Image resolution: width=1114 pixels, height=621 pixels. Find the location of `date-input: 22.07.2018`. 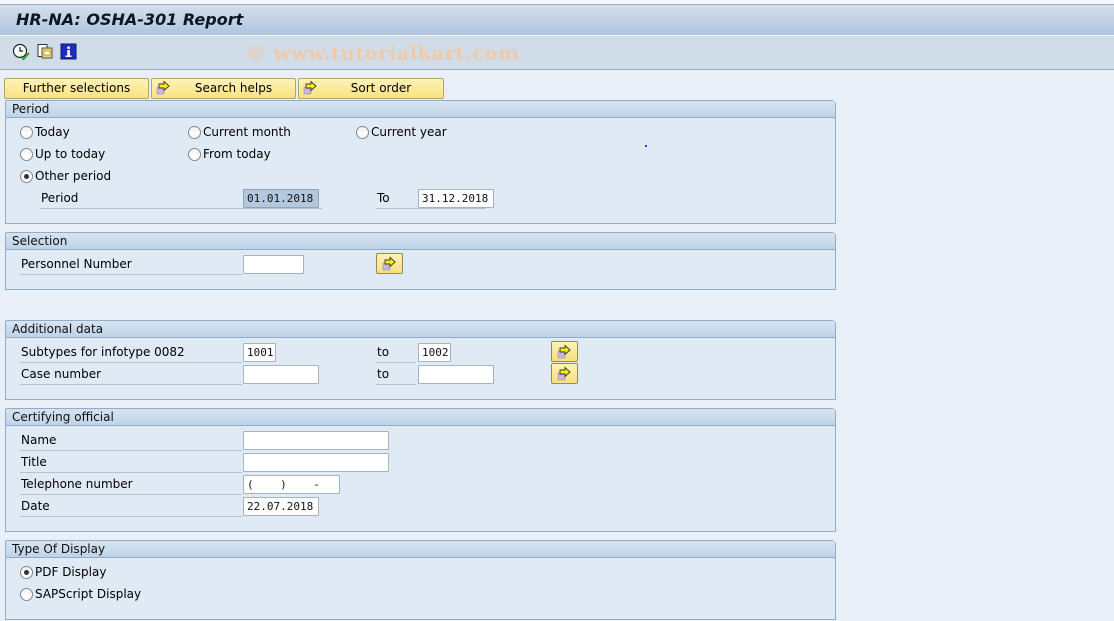

date-input: 22.07.2018 is located at coordinates (281, 506).